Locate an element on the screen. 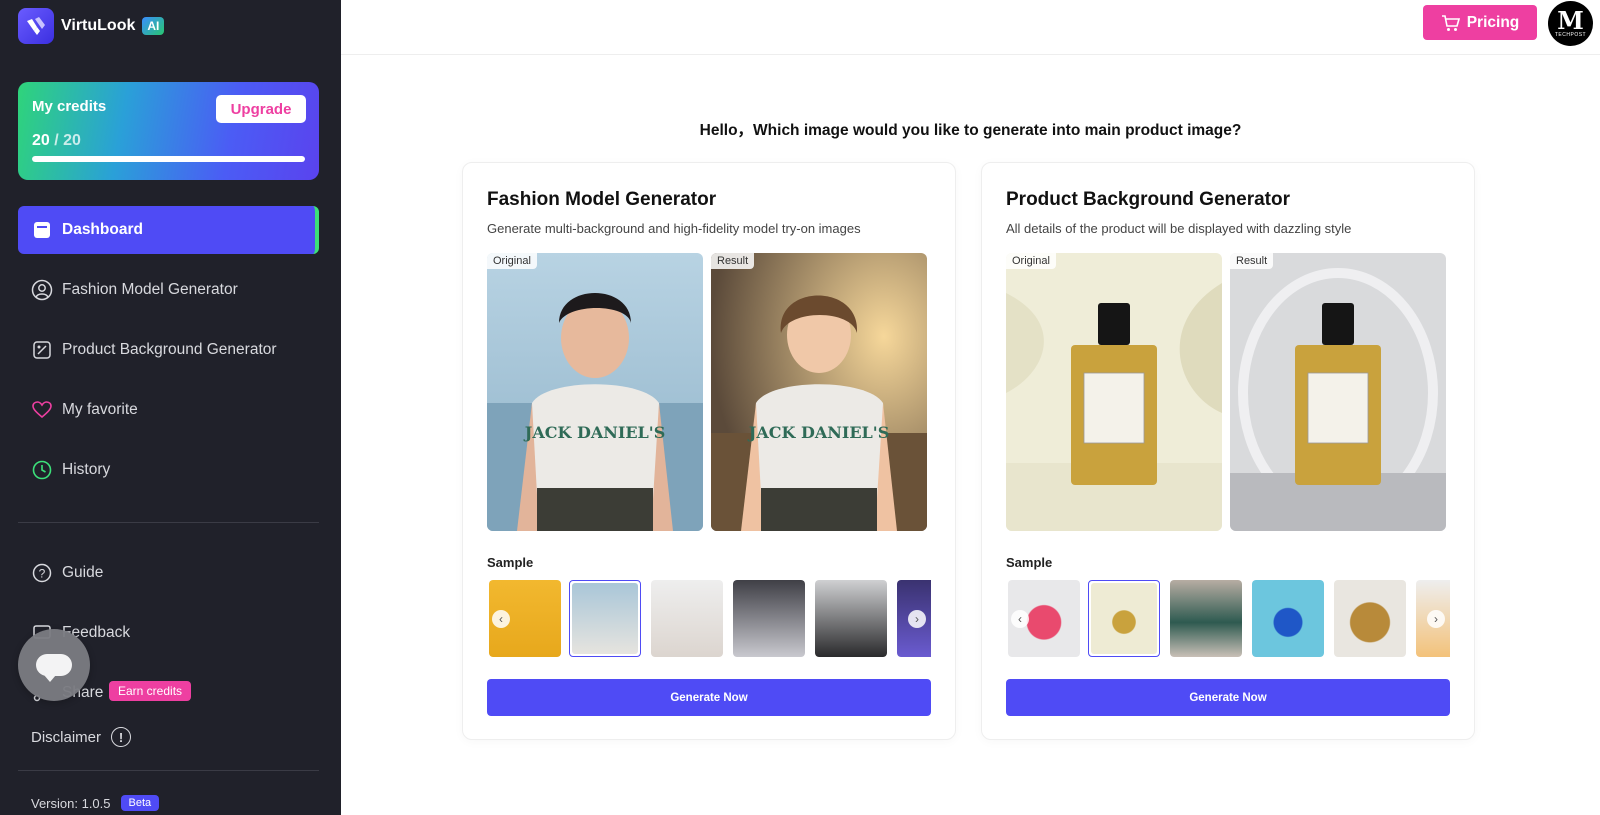 The width and height of the screenshot is (1600, 815). credits-progress-fill is located at coordinates (168, 159).